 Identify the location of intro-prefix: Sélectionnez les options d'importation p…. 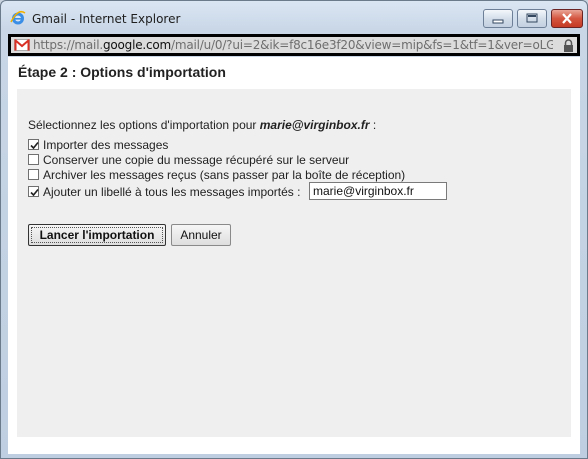
(144, 125).